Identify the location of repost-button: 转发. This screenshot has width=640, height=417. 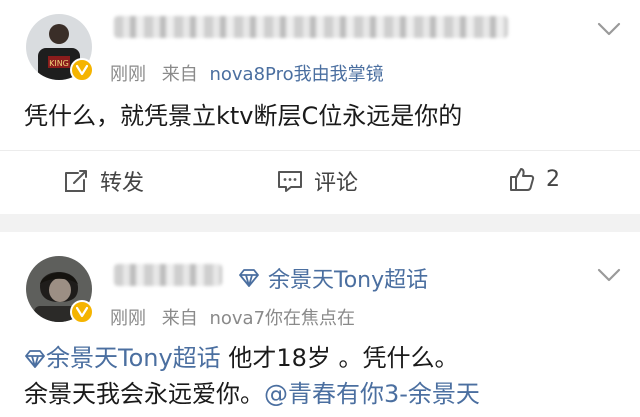
(103, 181).